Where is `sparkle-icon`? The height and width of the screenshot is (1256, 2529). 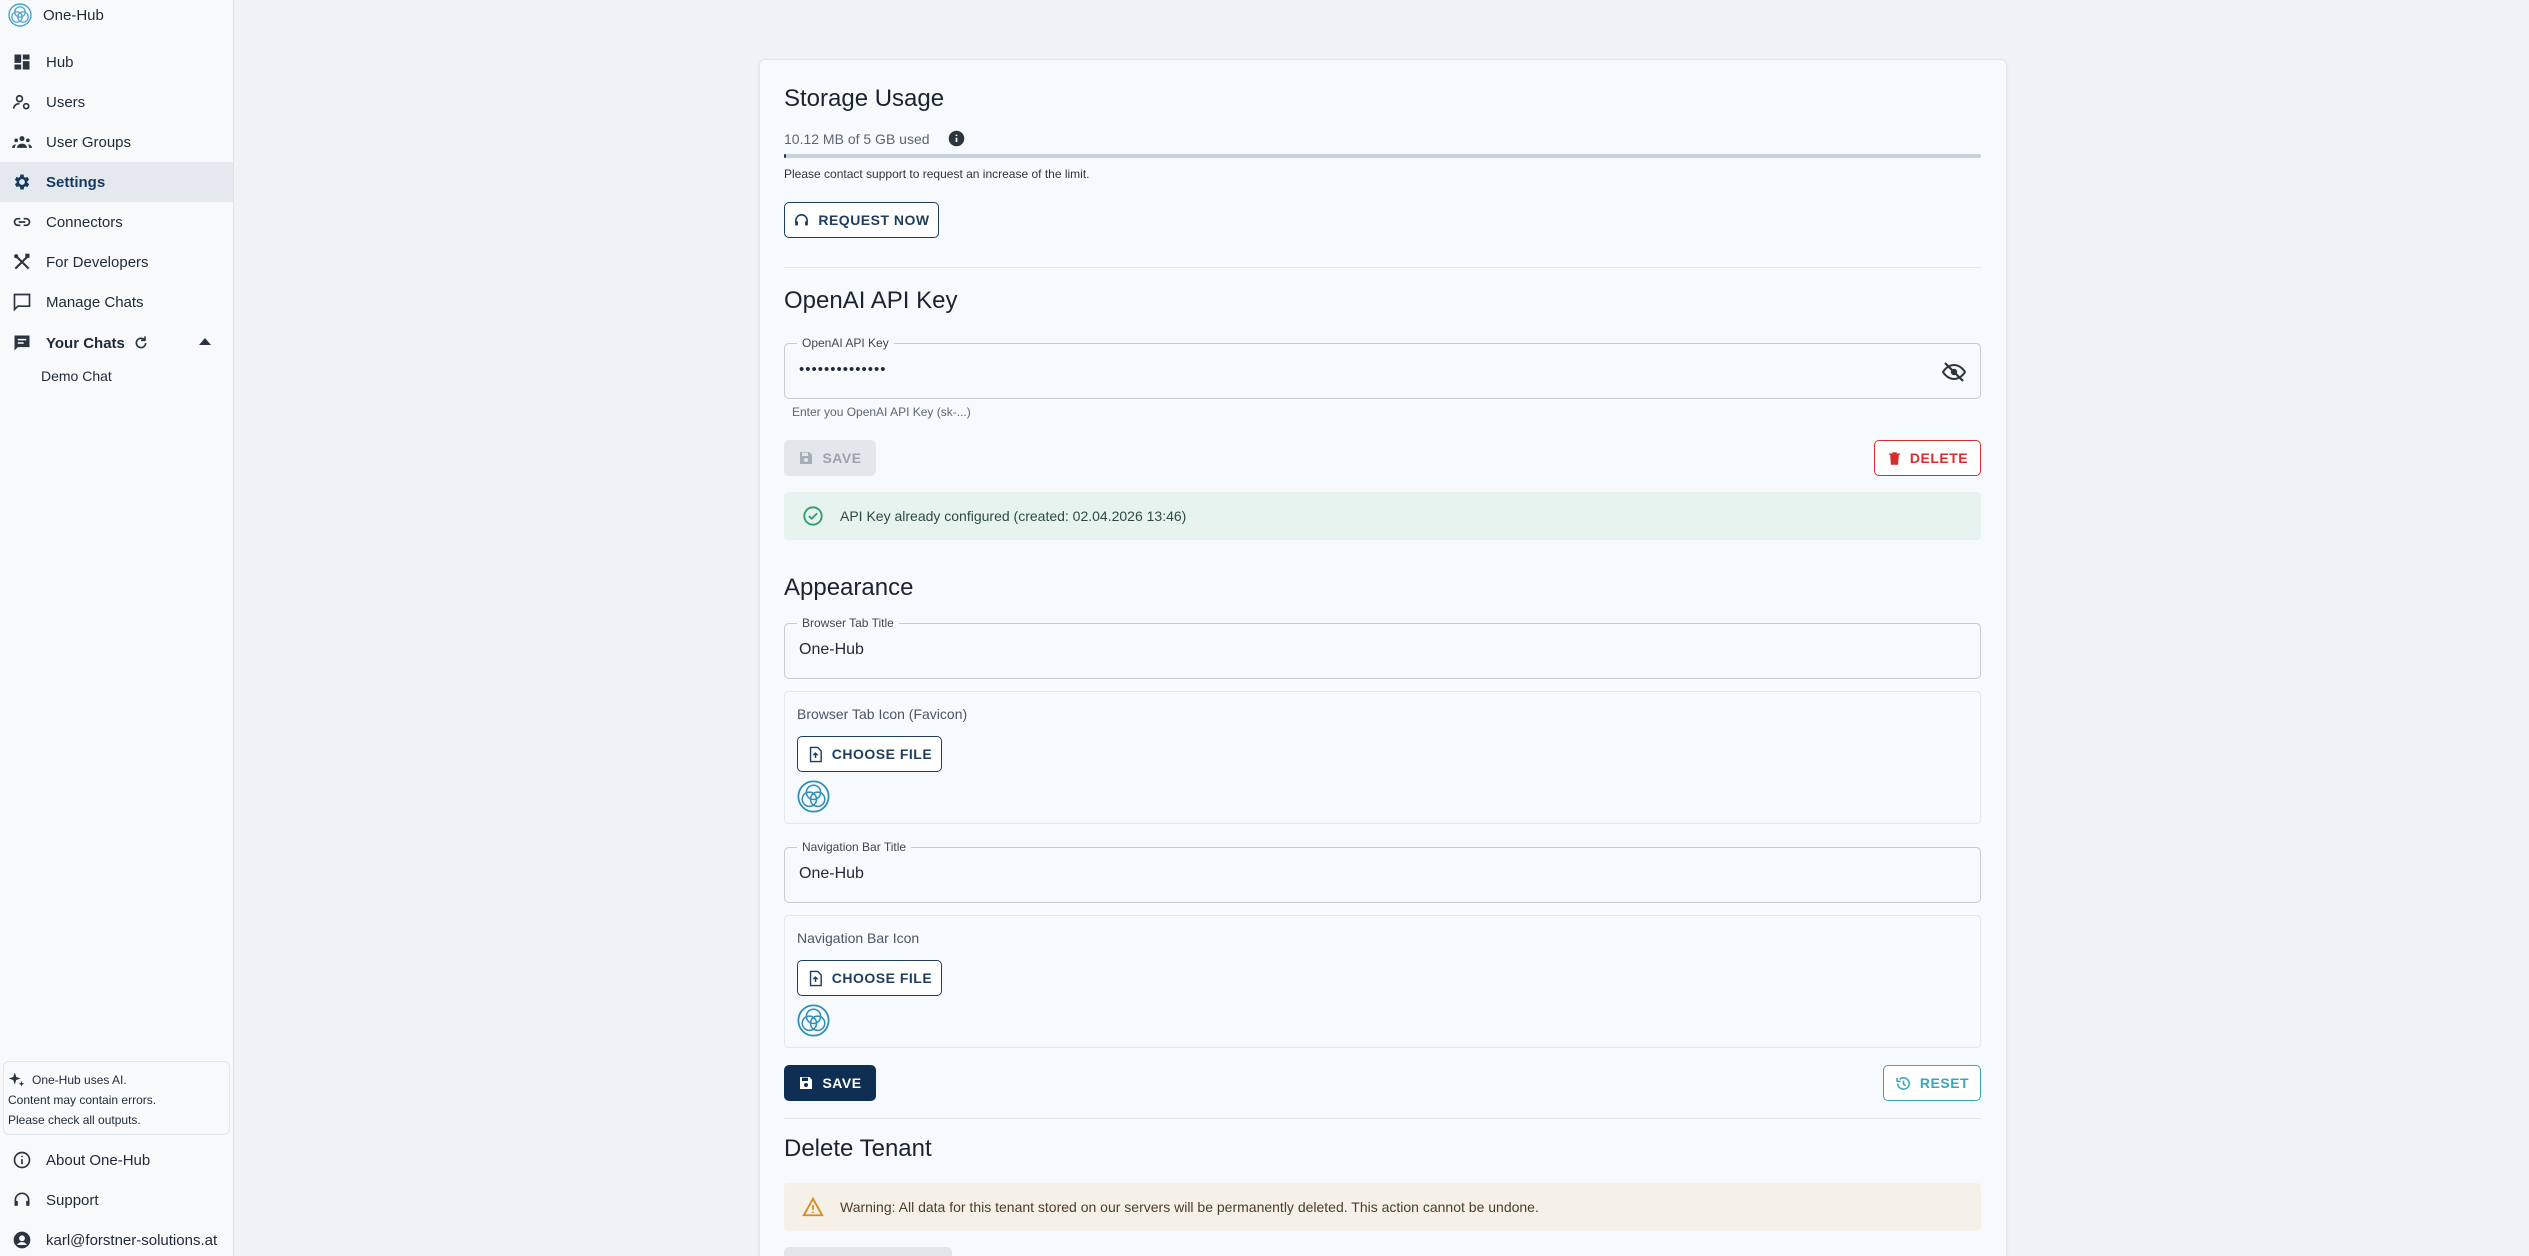
sparkle-icon is located at coordinates (16, 1079).